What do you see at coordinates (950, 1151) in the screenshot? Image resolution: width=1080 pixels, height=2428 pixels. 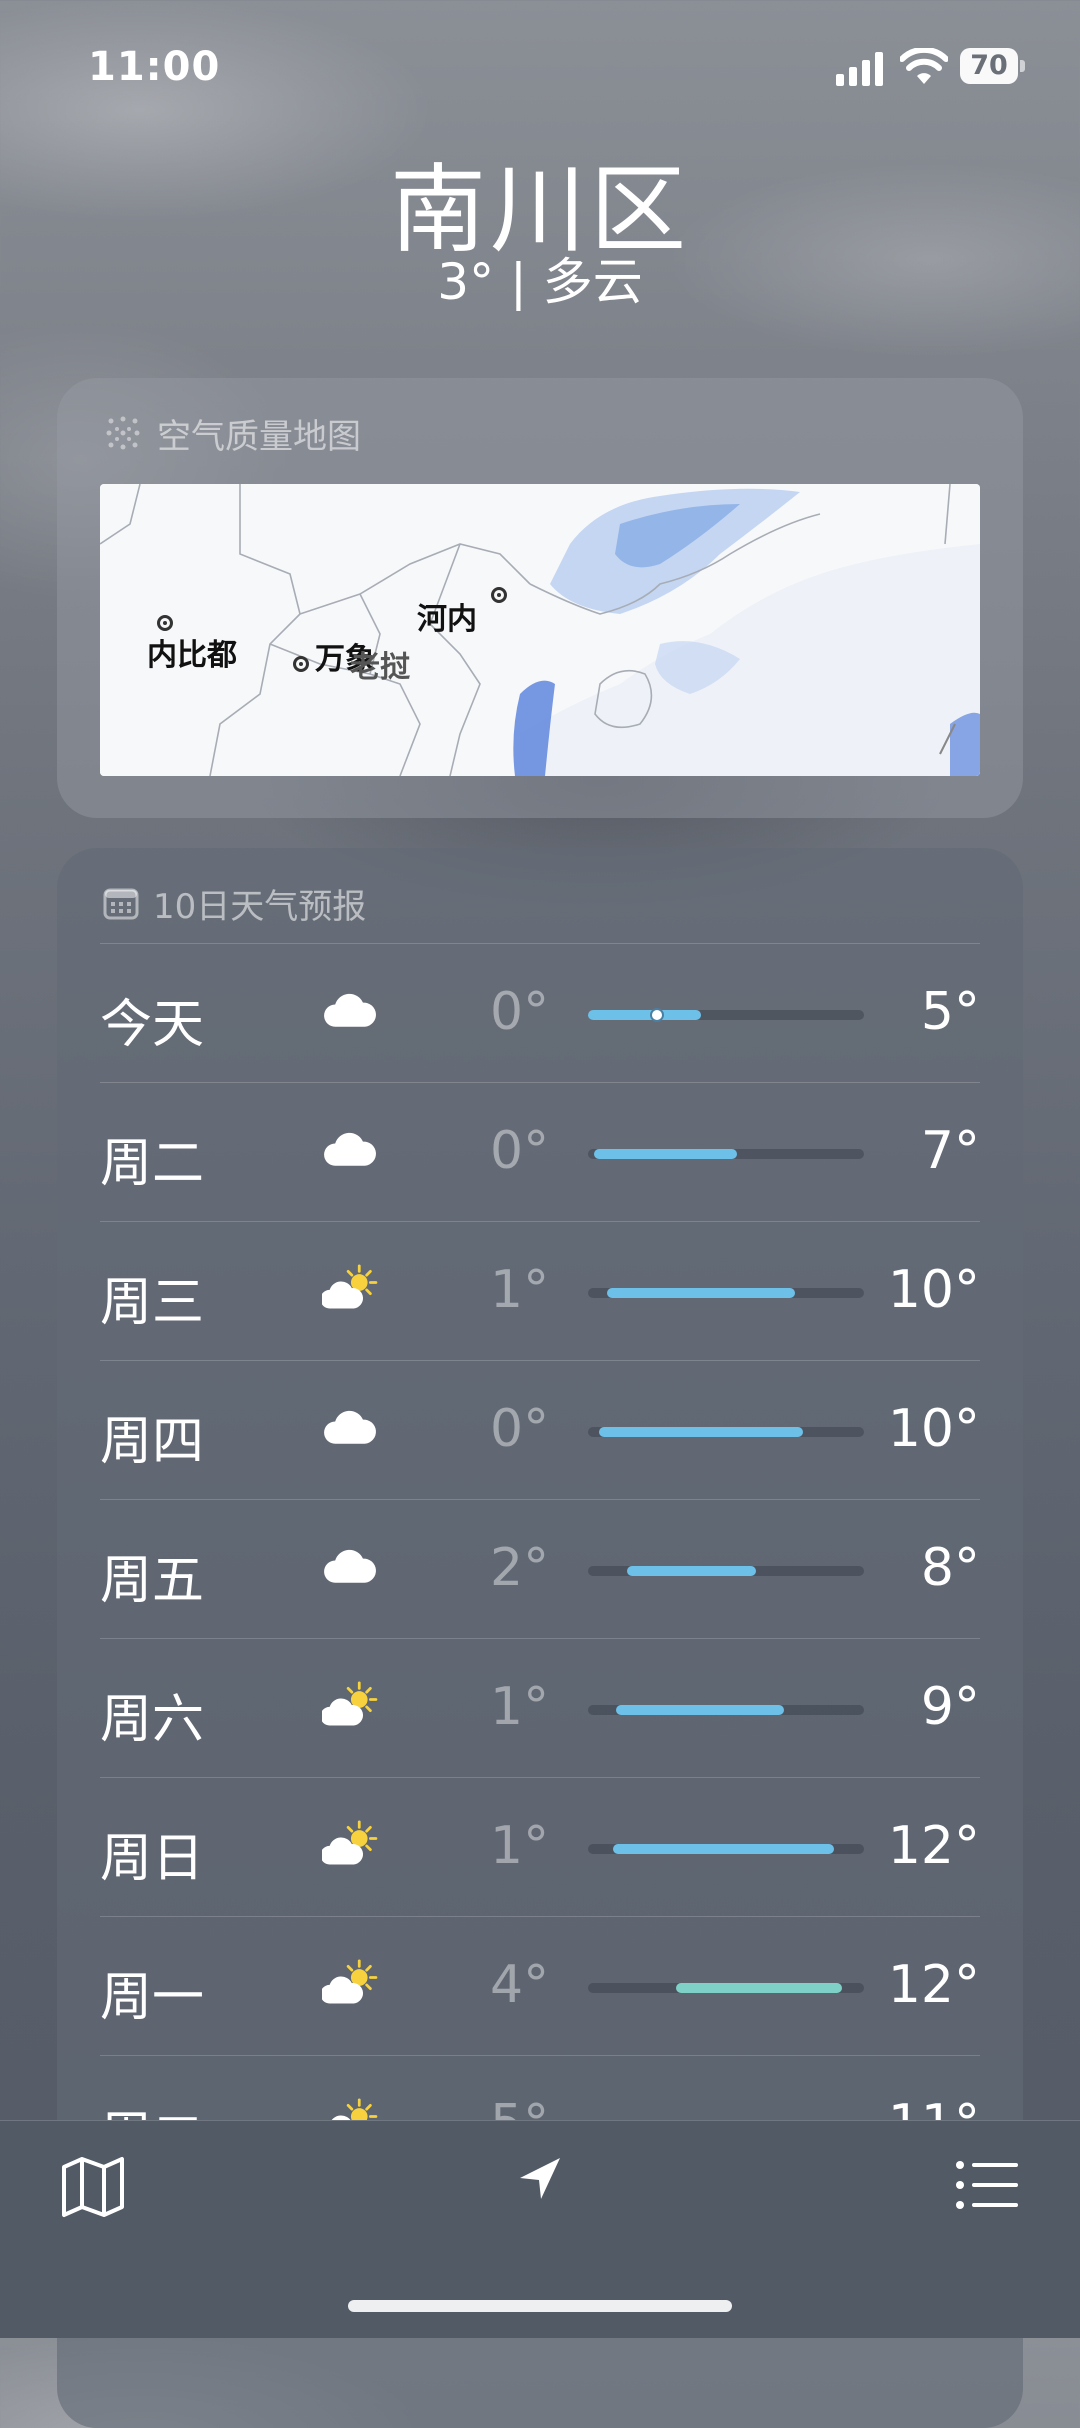 I see `forecast-high: 7°` at bounding box center [950, 1151].